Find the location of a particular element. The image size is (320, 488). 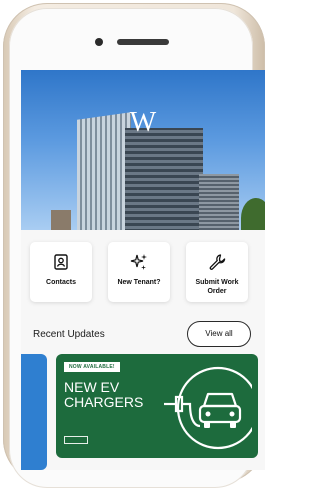

submit-work-order-label: Submit Work Order is located at coordinates (217, 287).